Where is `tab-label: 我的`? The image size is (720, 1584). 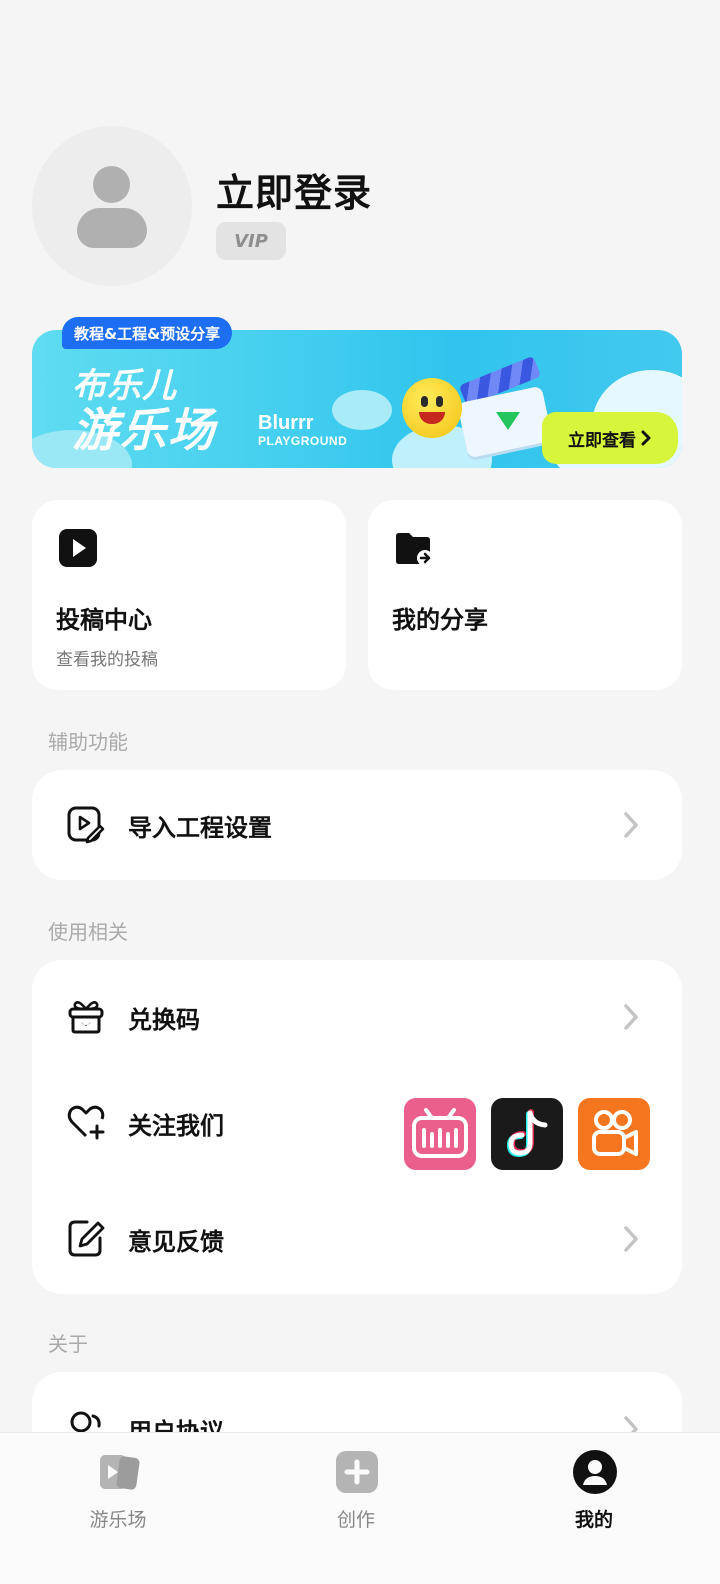 tab-label: 我的 is located at coordinates (593, 1520).